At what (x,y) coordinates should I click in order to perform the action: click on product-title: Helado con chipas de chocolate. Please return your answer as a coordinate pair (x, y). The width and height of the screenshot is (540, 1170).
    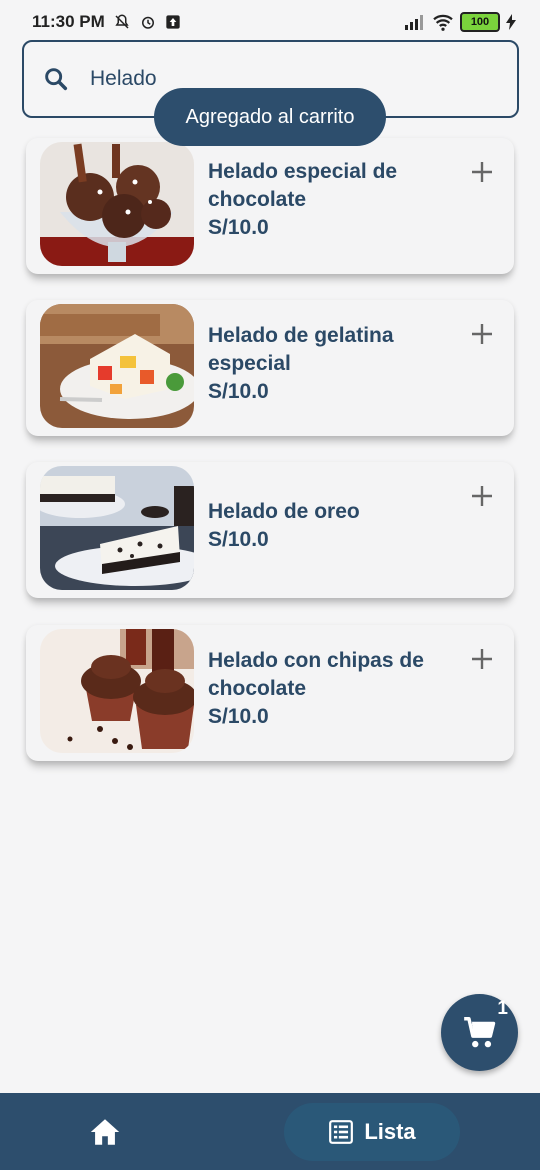
    Looking at the image, I should click on (316, 674).